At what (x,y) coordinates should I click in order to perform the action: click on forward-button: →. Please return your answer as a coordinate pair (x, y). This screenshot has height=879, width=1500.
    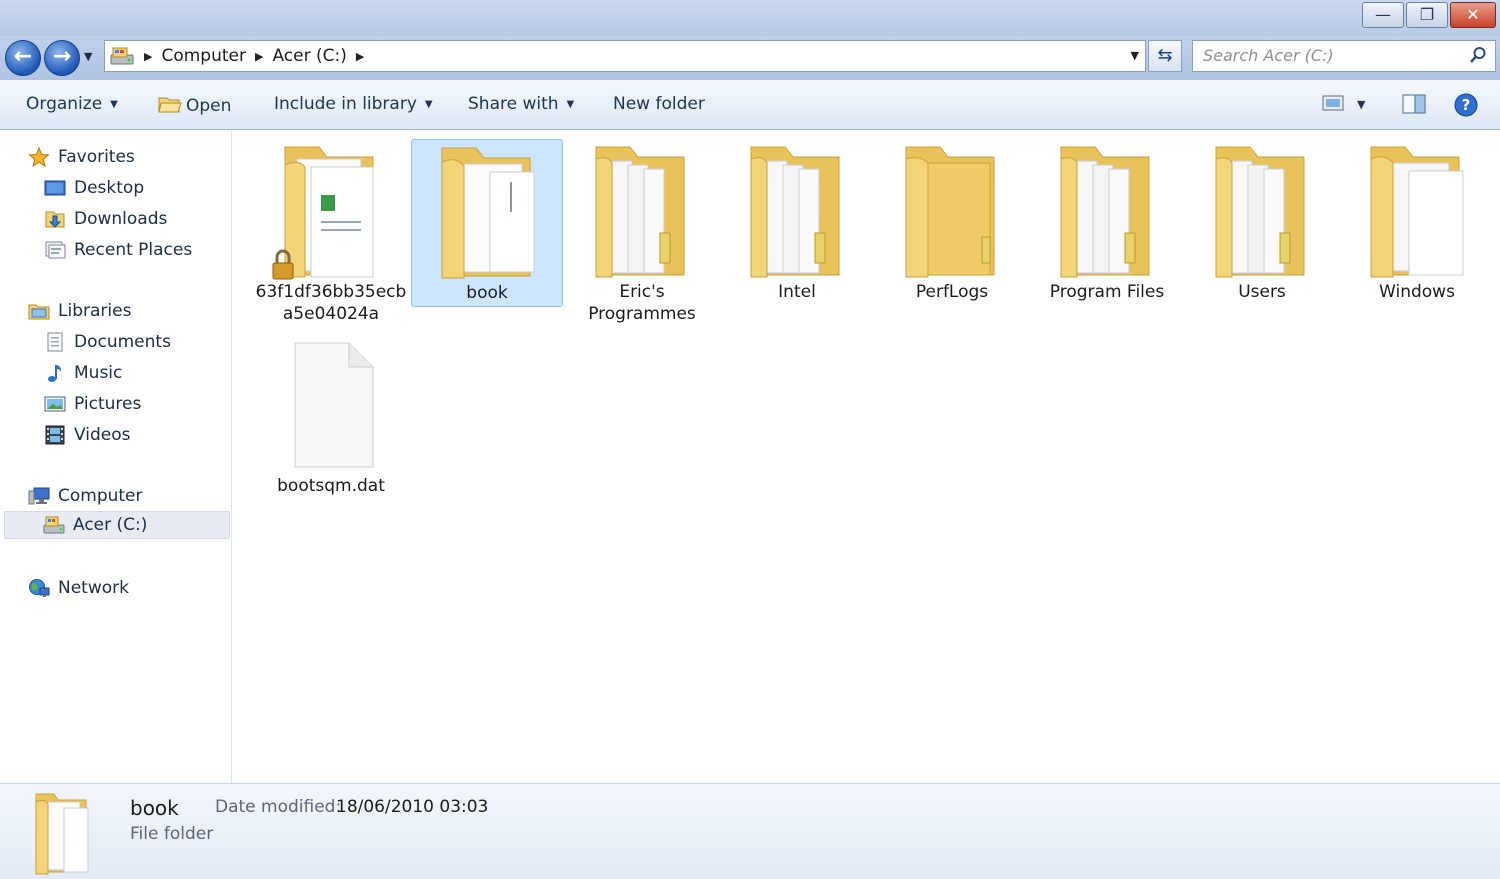
    Looking at the image, I should click on (62, 58).